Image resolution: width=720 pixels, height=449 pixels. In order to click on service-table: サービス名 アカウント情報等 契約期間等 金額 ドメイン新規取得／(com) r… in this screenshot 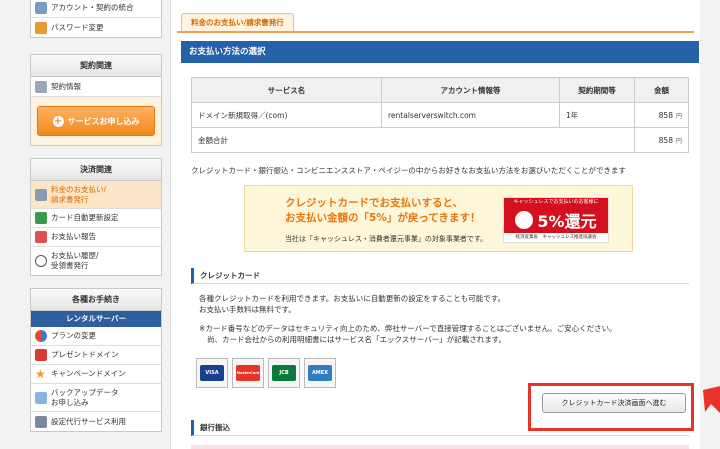, I will do `click(440, 115)`.